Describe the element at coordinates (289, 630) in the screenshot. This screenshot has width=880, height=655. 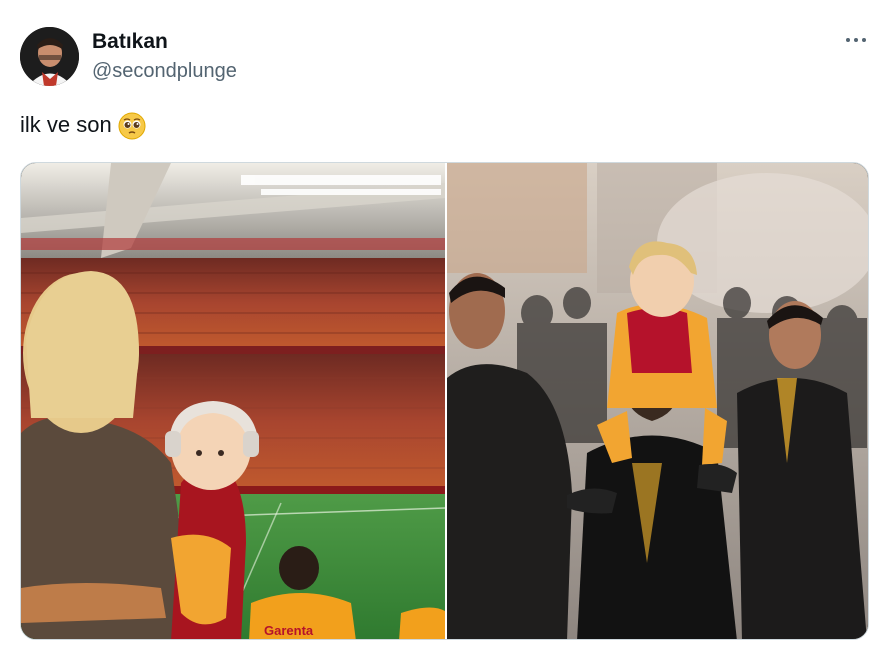
I see `banner-text: Garenta` at that location.